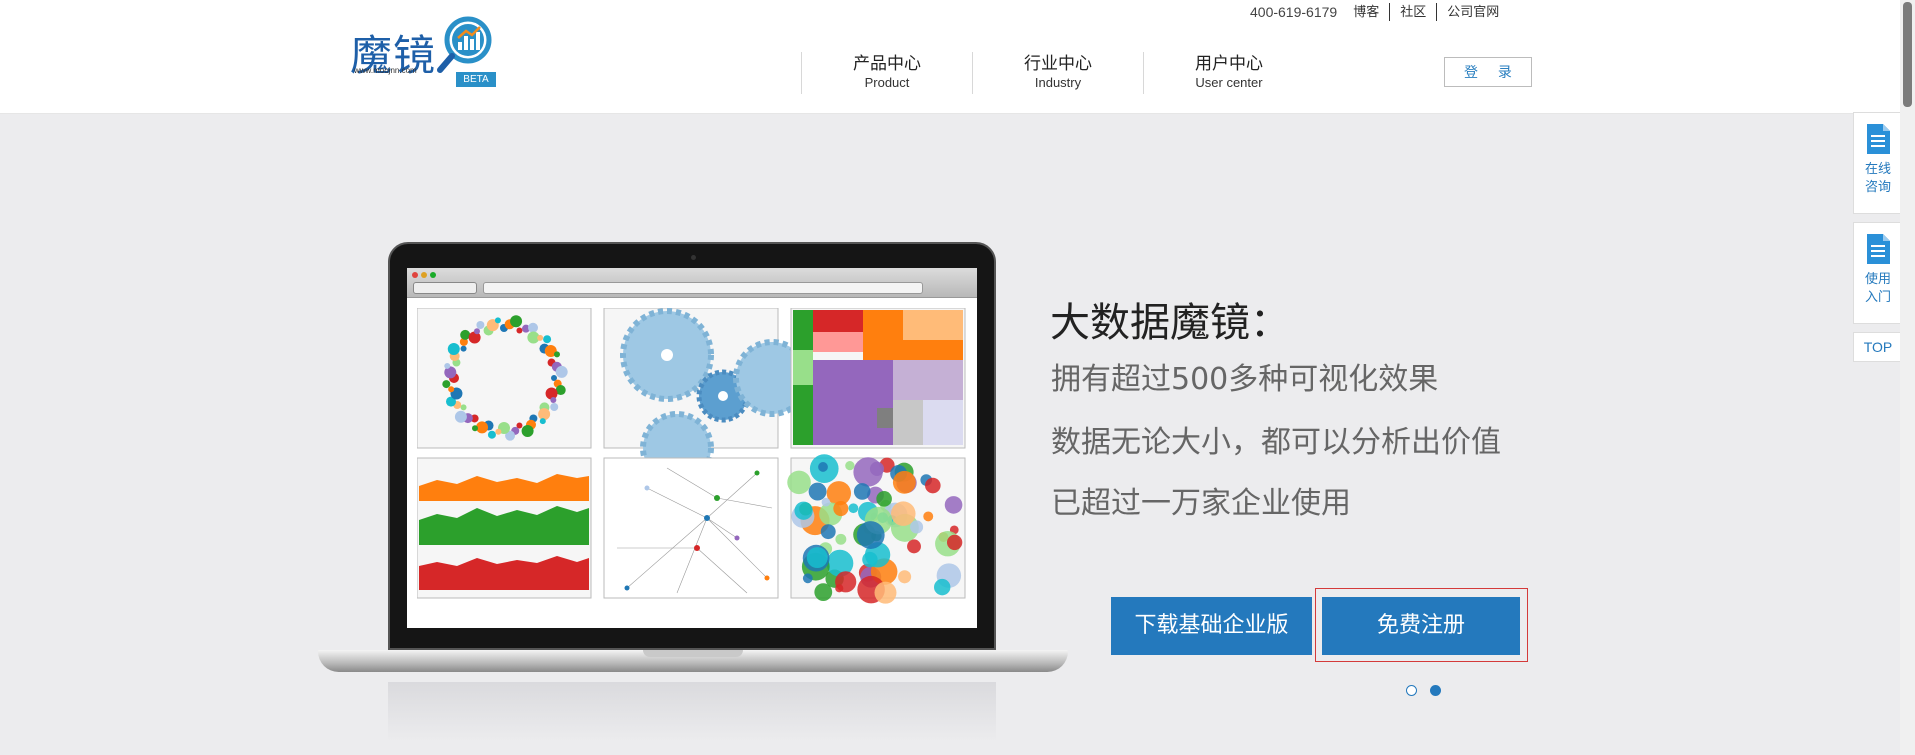  Describe the element at coordinates (1907, 377) in the screenshot. I see `page-scrollbar` at that location.